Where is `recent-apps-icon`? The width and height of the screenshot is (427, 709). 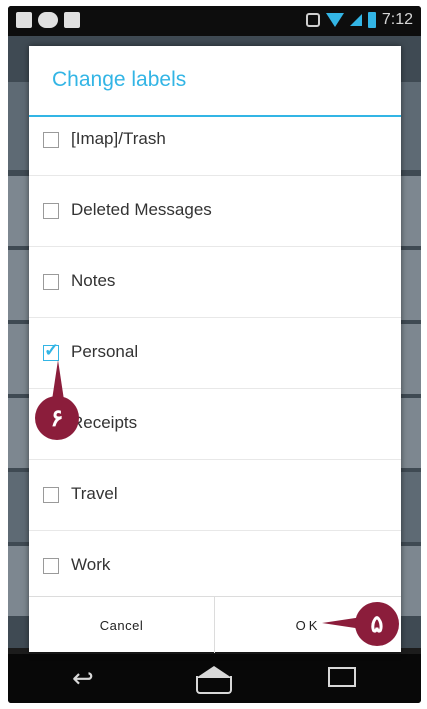 recent-apps-icon is located at coordinates (342, 677).